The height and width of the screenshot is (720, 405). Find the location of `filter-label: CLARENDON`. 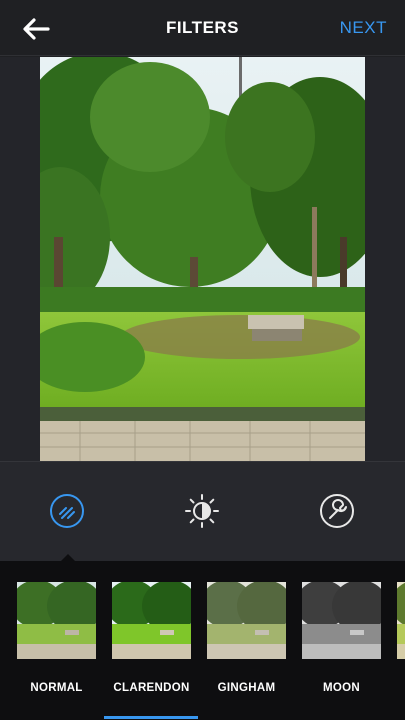

filter-label: CLARENDON is located at coordinates (151, 688).